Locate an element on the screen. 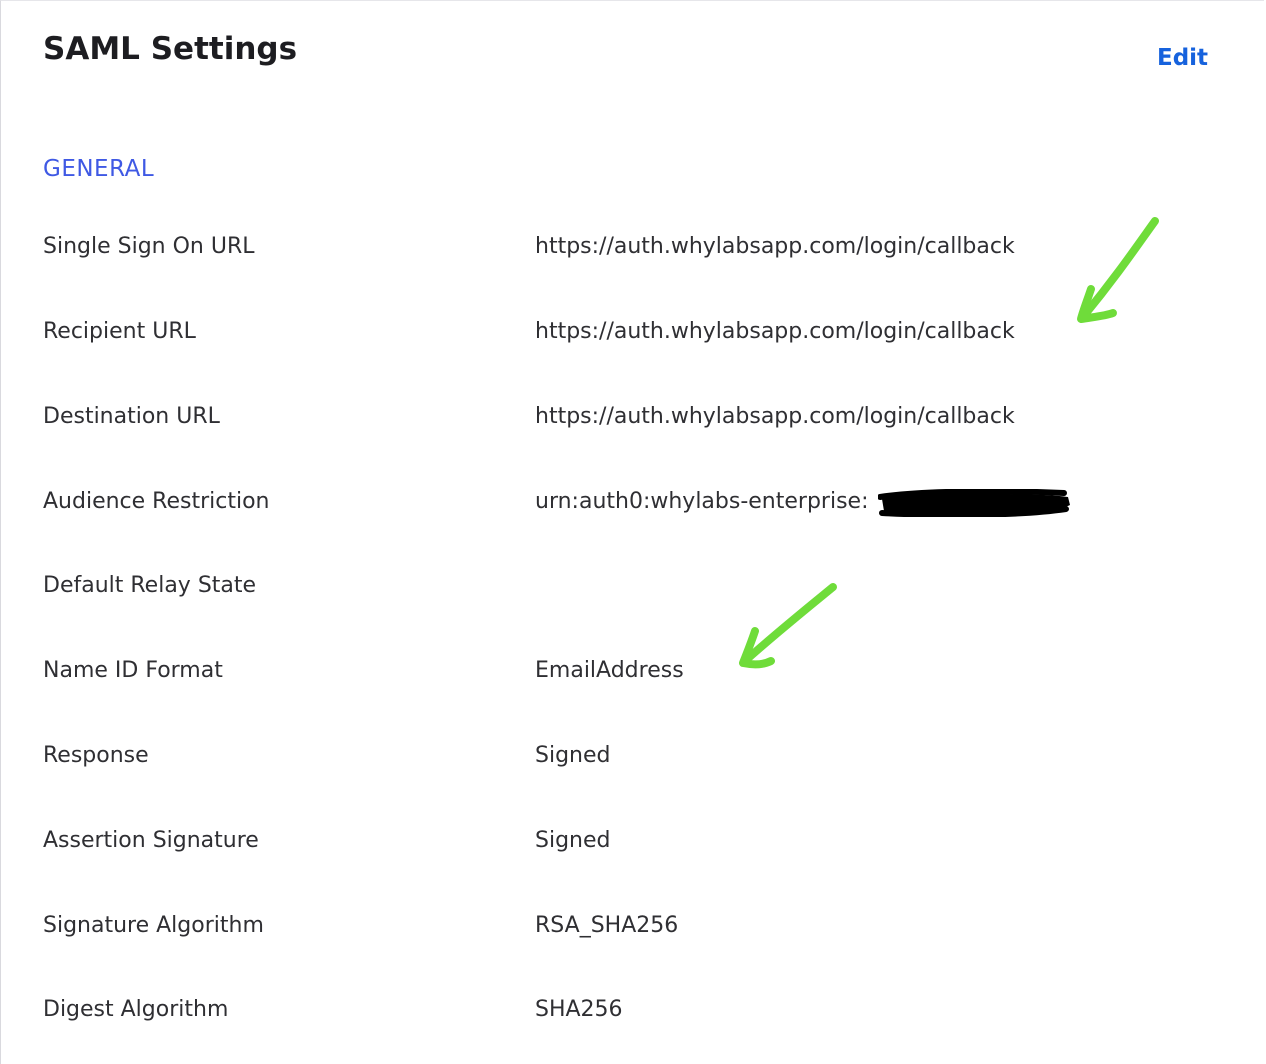 The width and height of the screenshot is (1266, 1064). redaction-mark is located at coordinates (974, 503).